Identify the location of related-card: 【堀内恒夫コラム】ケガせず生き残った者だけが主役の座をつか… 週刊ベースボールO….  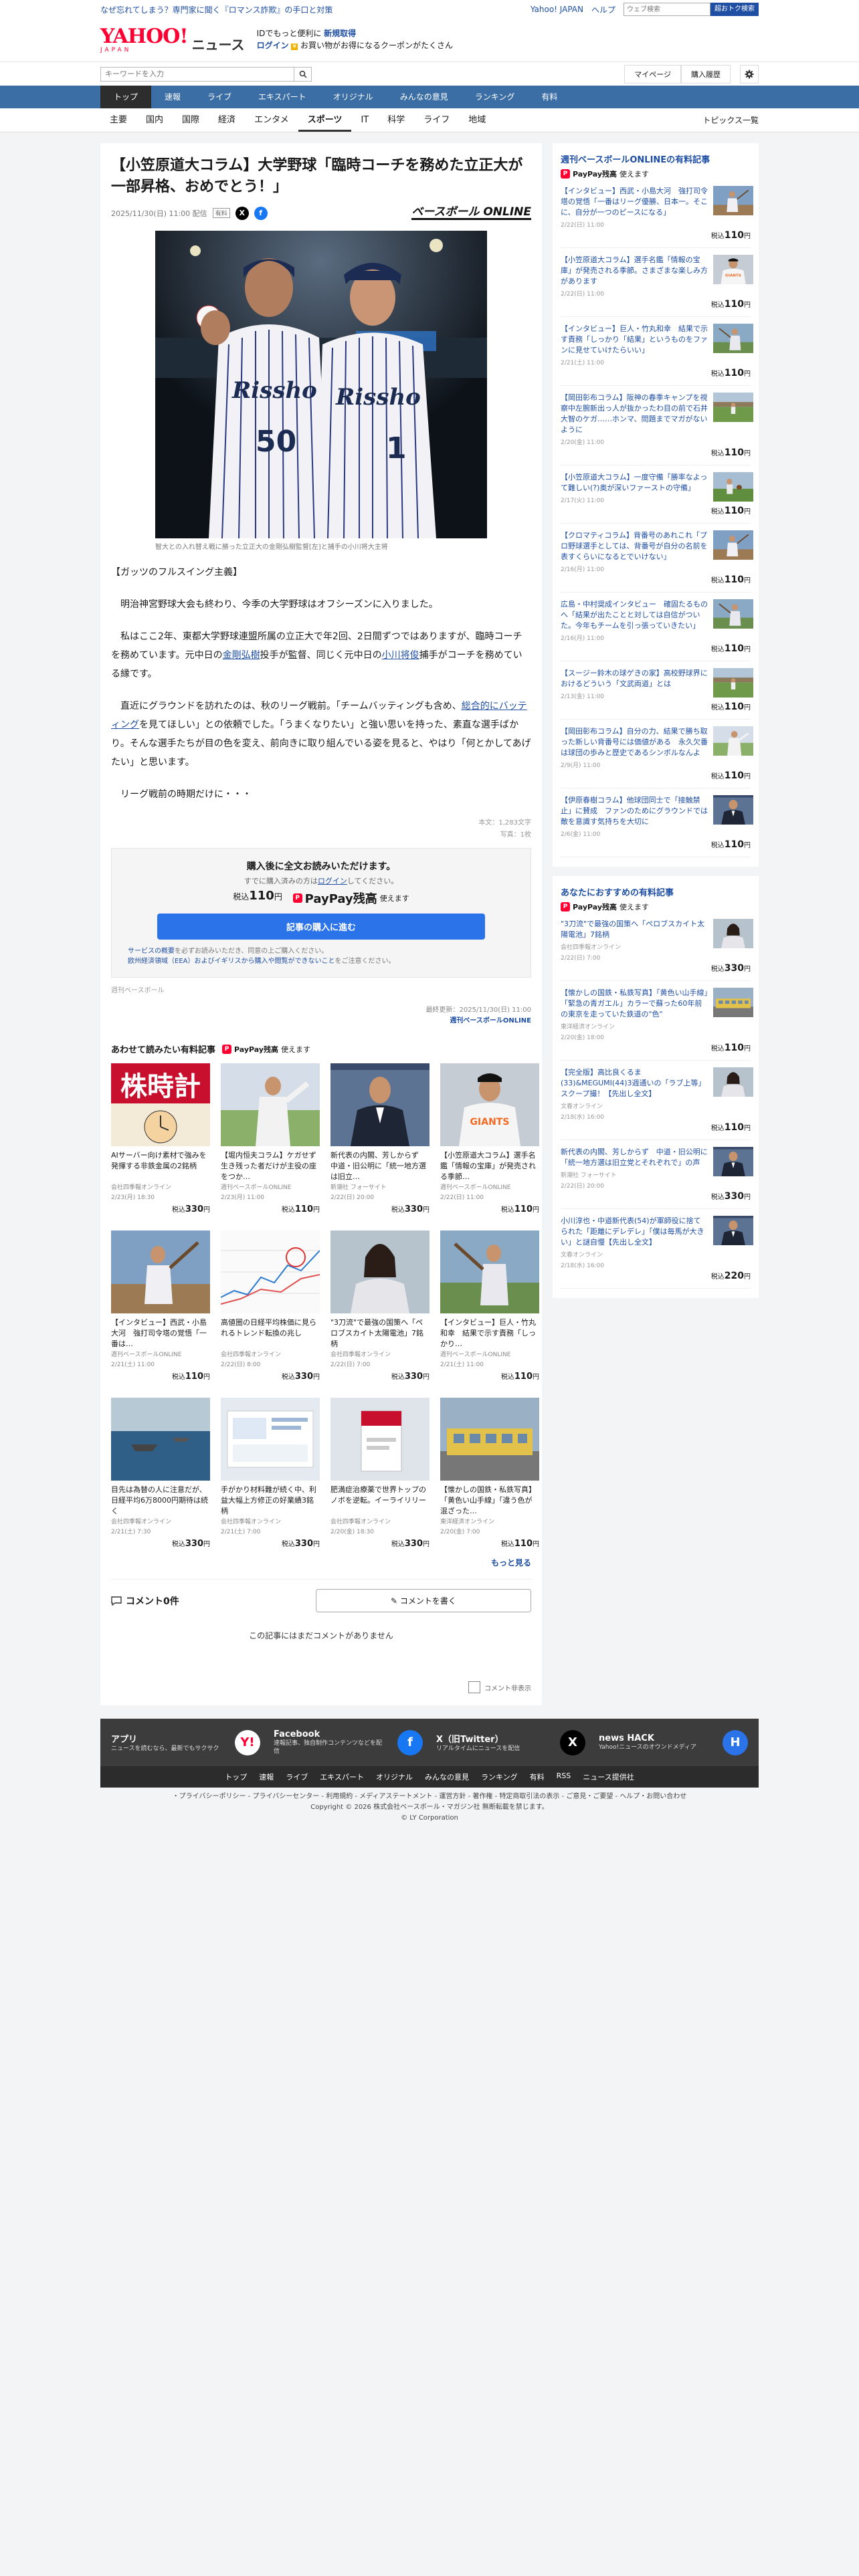
(270, 1138).